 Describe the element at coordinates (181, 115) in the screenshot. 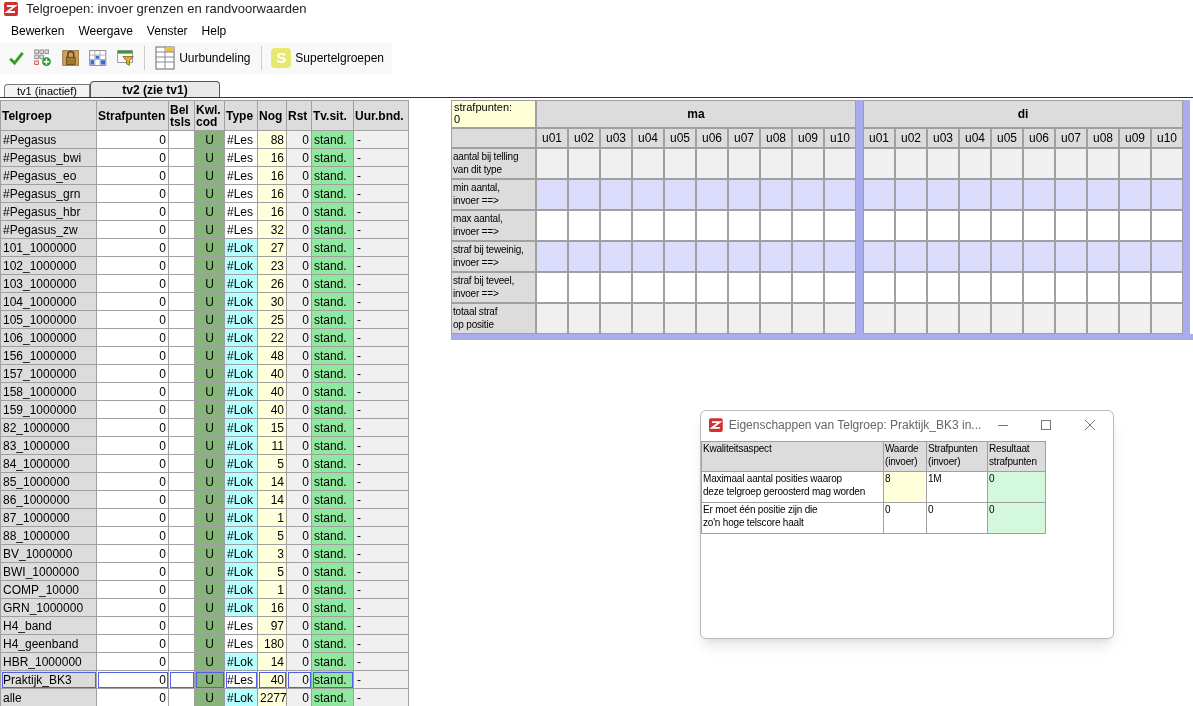

I see `column-header: Bel tsls` at that location.